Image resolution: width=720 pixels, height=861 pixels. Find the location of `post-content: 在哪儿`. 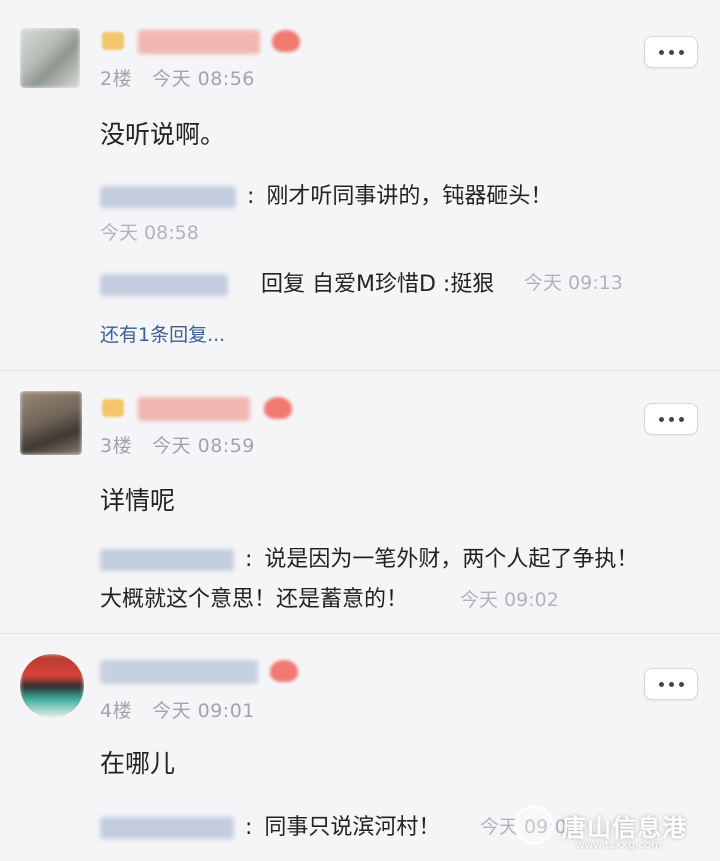

post-content: 在哪儿 is located at coordinates (138, 763).